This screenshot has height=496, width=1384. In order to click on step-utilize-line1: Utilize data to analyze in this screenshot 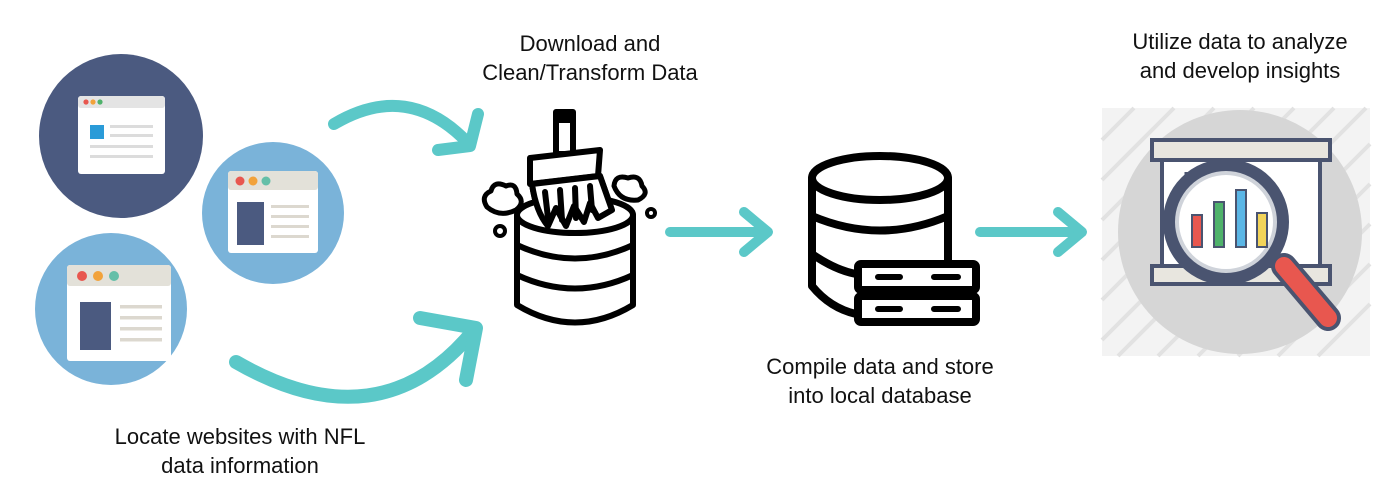, I will do `click(1240, 41)`.